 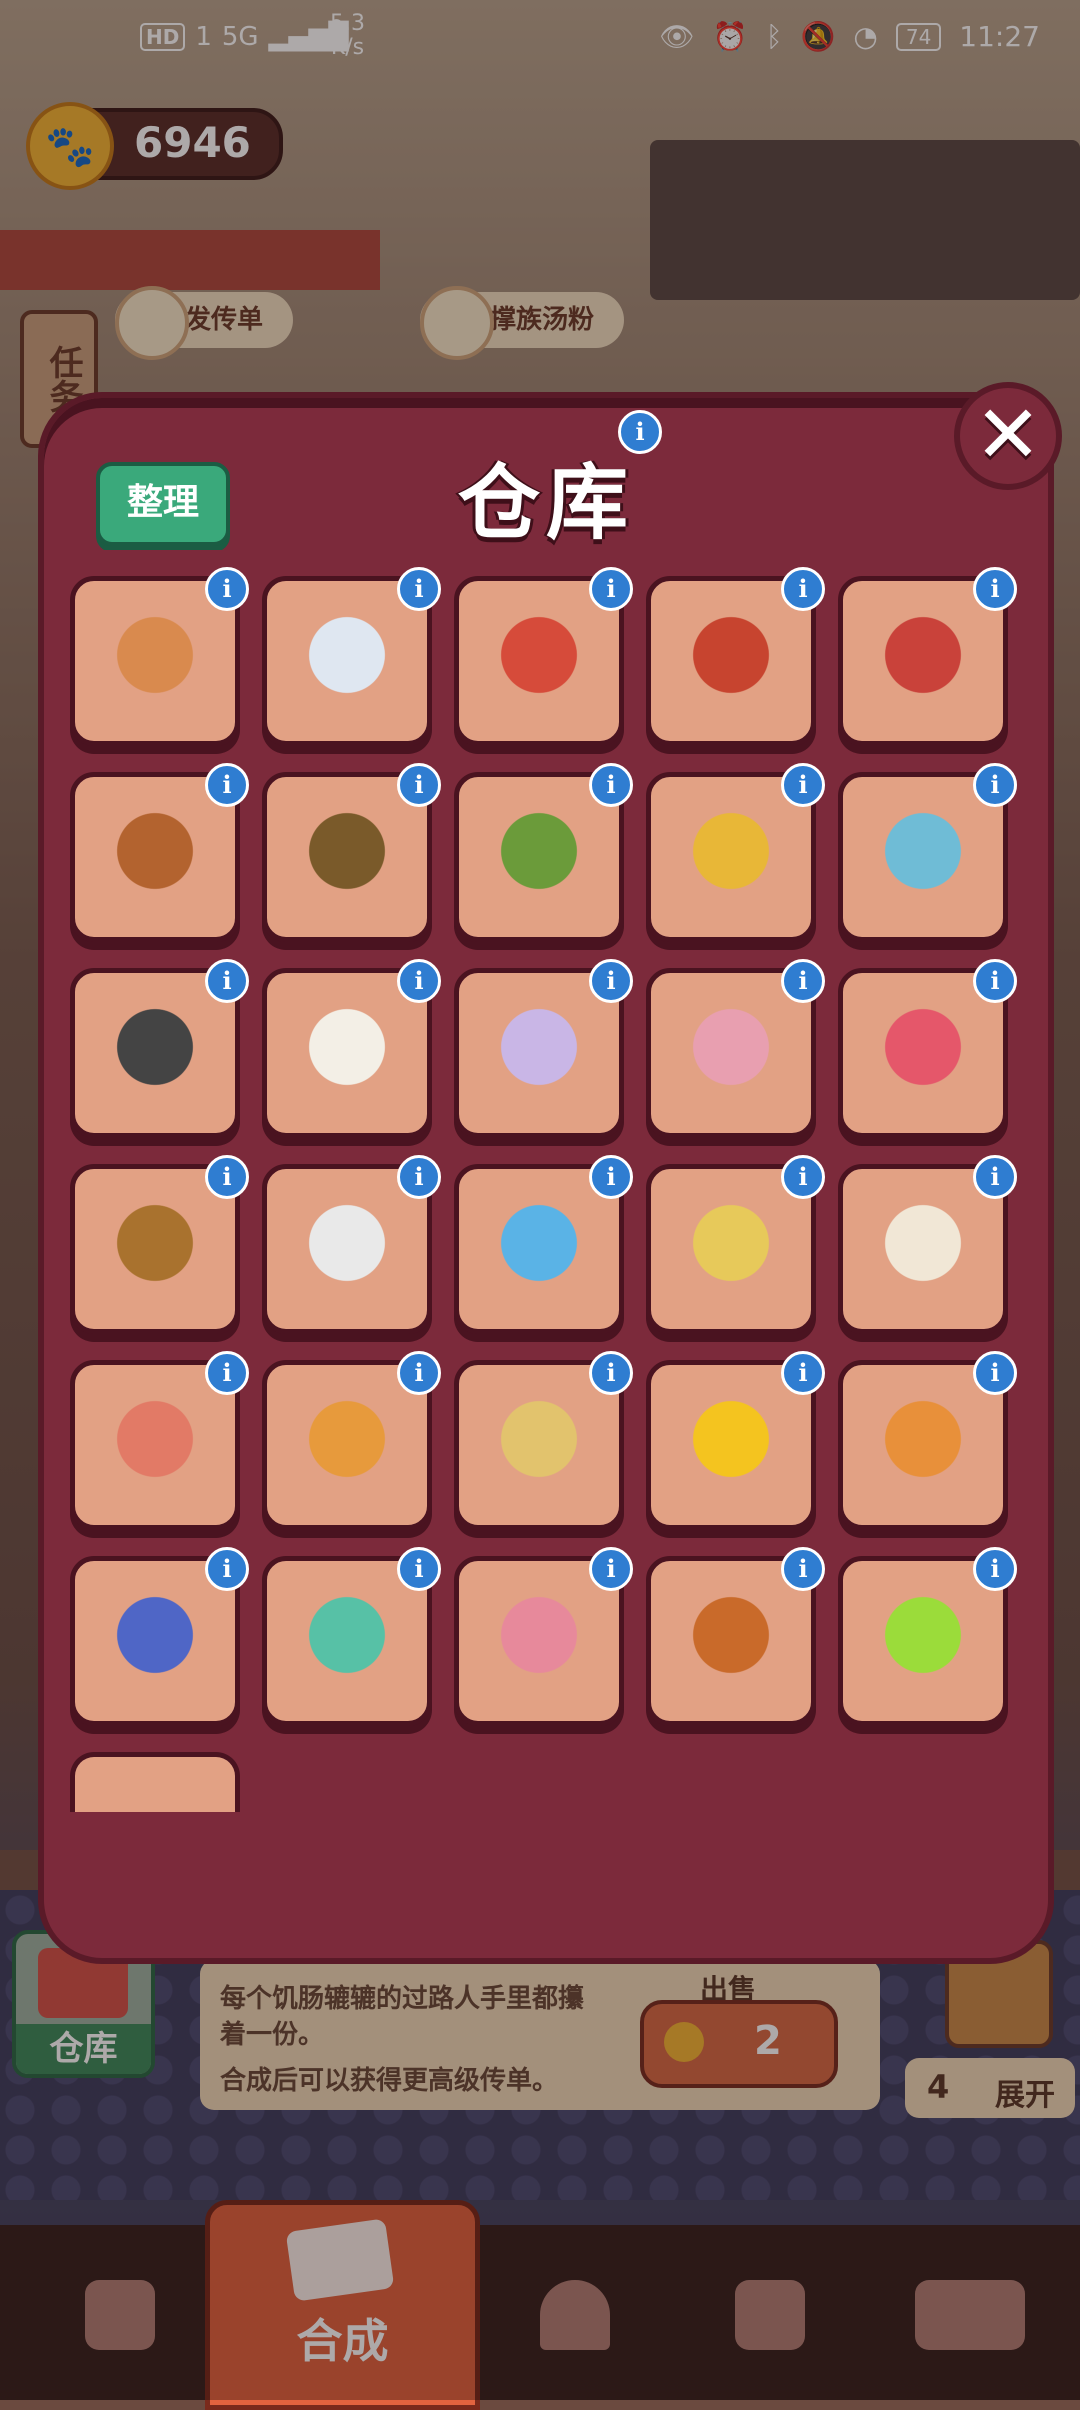 What do you see at coordinates (731, 1445) in the screenshot?
I see `sun-icon` at bounding box center [731, 1445].